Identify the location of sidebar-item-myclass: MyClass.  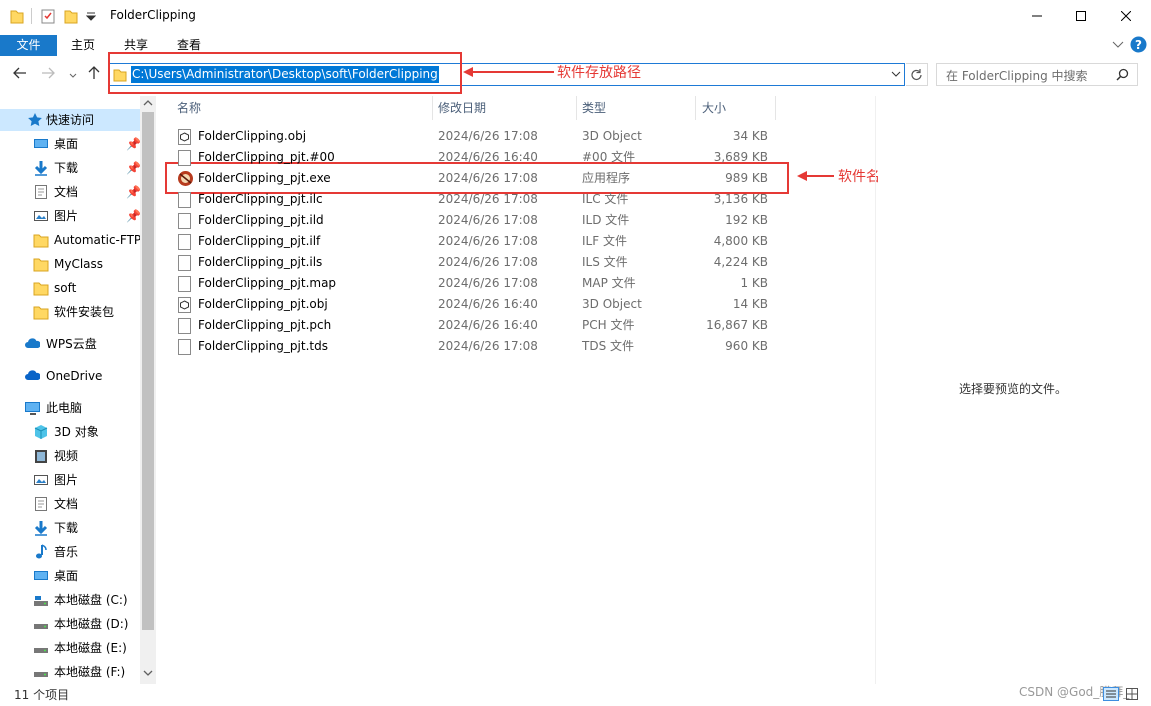
(70, 264).